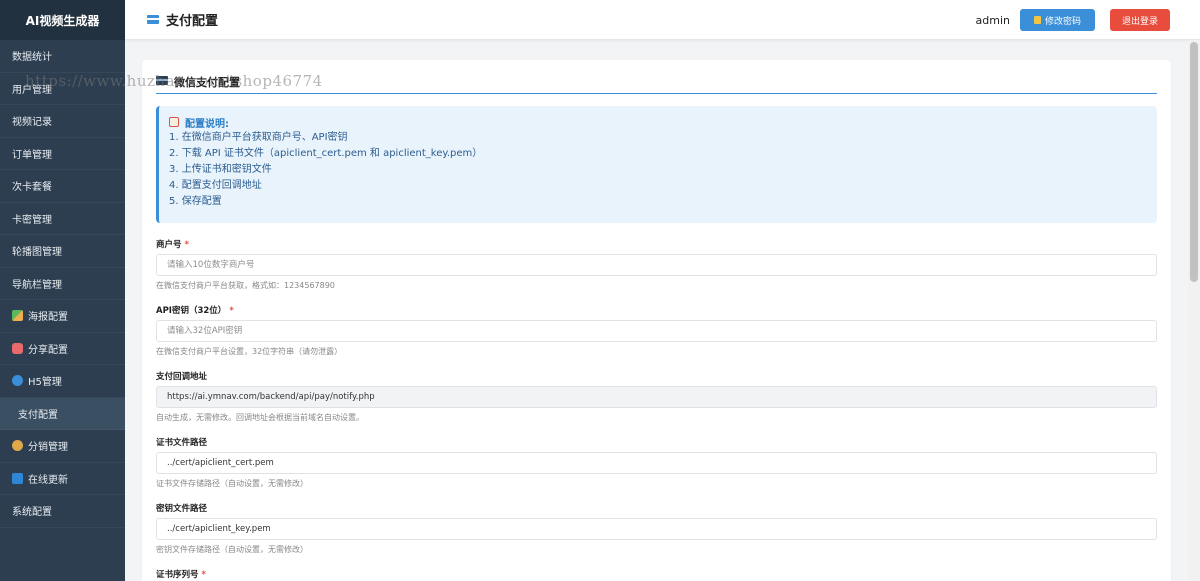 Image resolution: width=1200 pixels, height=581 pixels. Describe the element at coordinates (249, 351) in the screenshot. I see `api-key-hint: 在微信支付商户平台设置，32位字符串（请勿泄露）` at that location.